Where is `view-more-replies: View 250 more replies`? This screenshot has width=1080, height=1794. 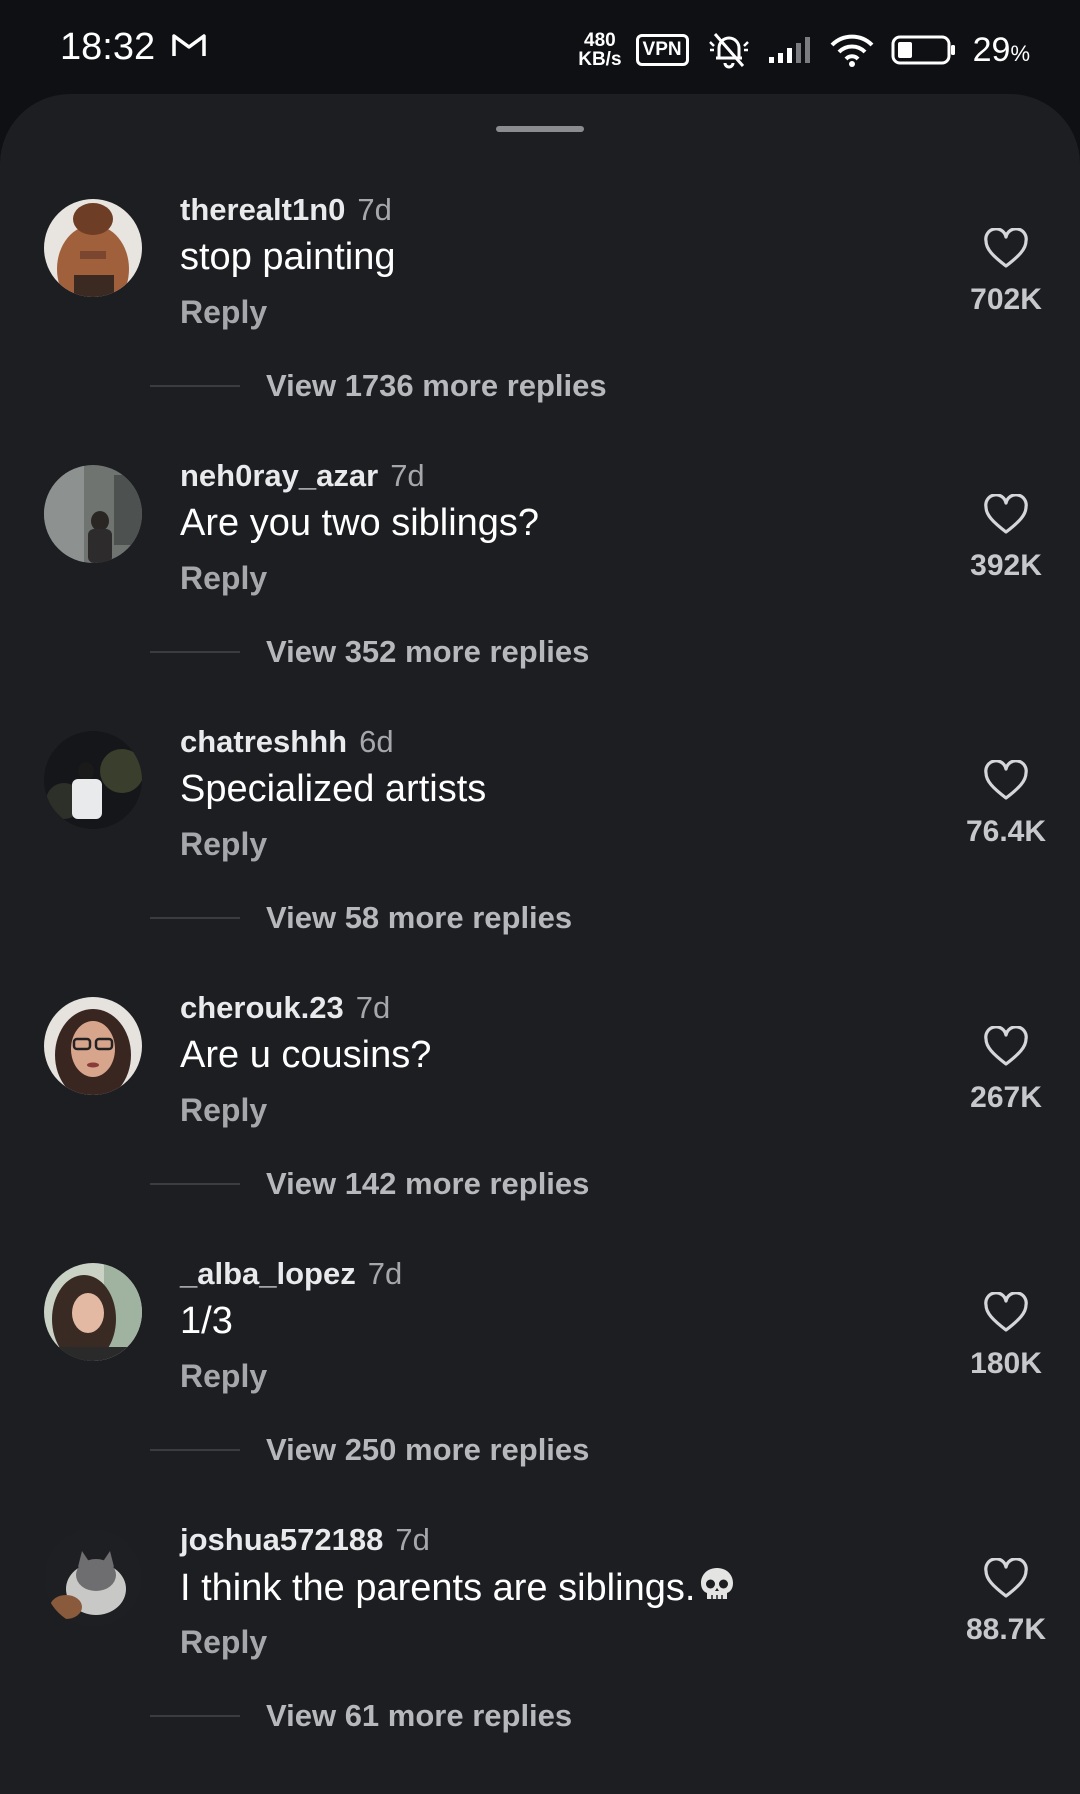 view-more-replies: View 250 more replies is located at coordinates (369, 1450).